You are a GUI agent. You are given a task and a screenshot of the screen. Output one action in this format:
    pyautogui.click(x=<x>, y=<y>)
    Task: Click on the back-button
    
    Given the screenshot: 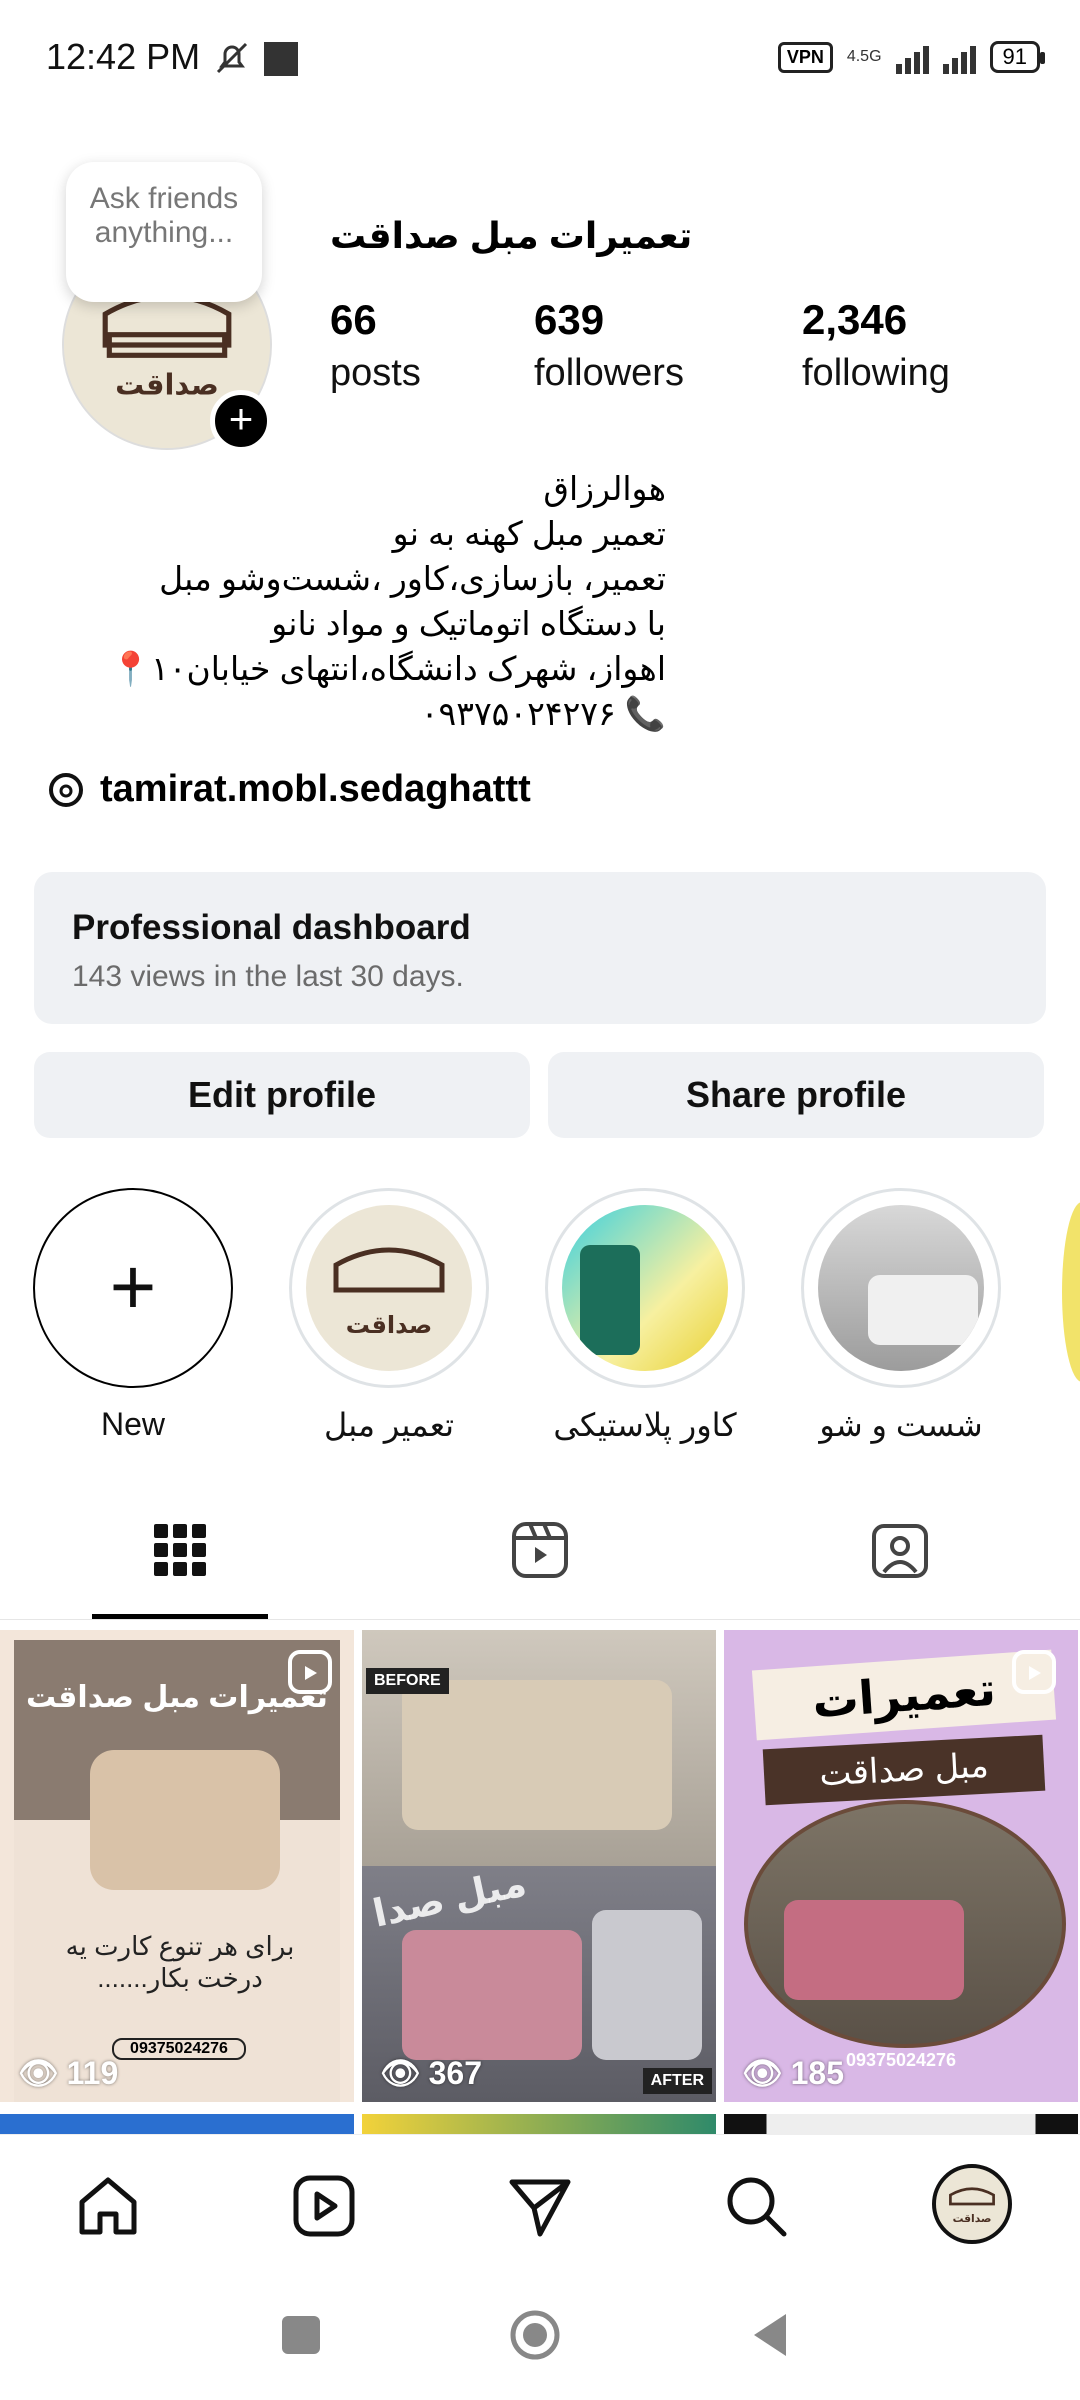 What is the action you would take?
    pyautogui.click(x=770, y=2335)
    